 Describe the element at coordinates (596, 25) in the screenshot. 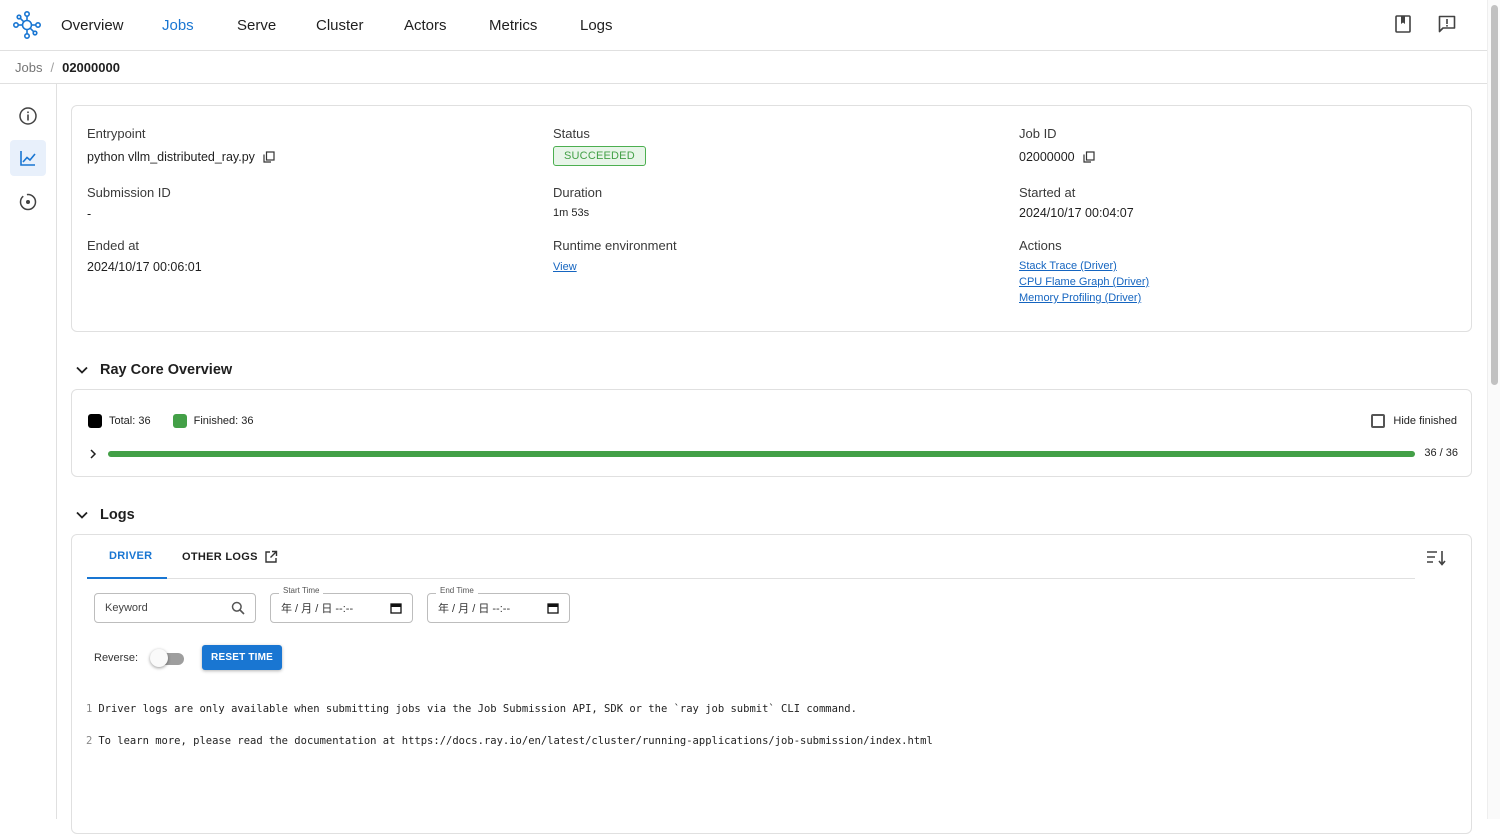

I see `nav-logs: Logs` at that location.